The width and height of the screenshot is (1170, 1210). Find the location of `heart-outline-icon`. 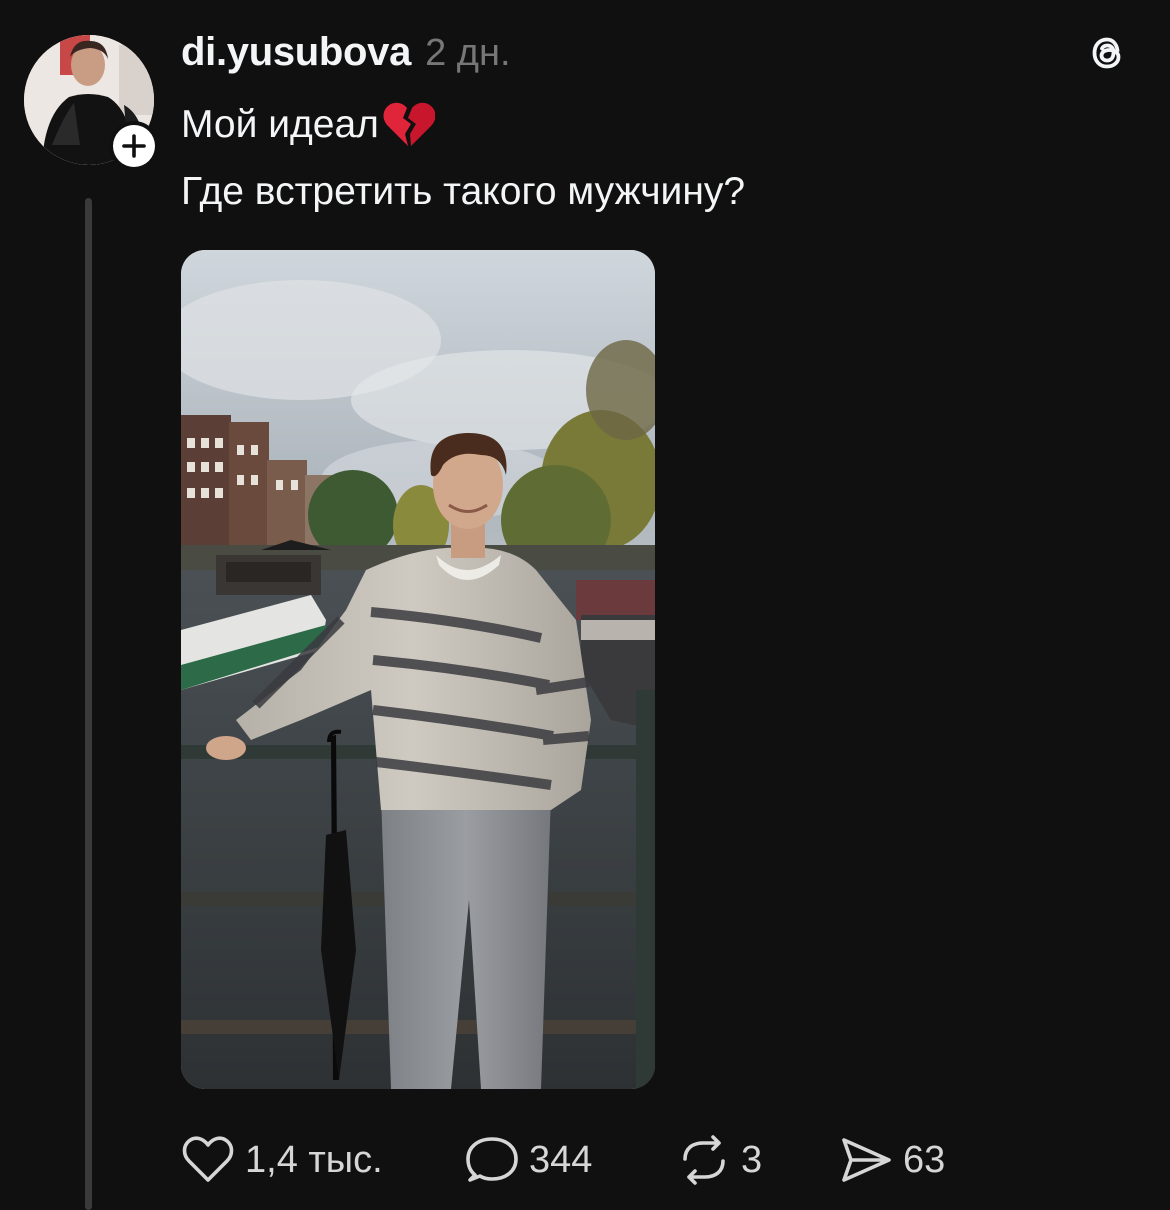

heart-outline-icon is located at coordinates (208, 1159).